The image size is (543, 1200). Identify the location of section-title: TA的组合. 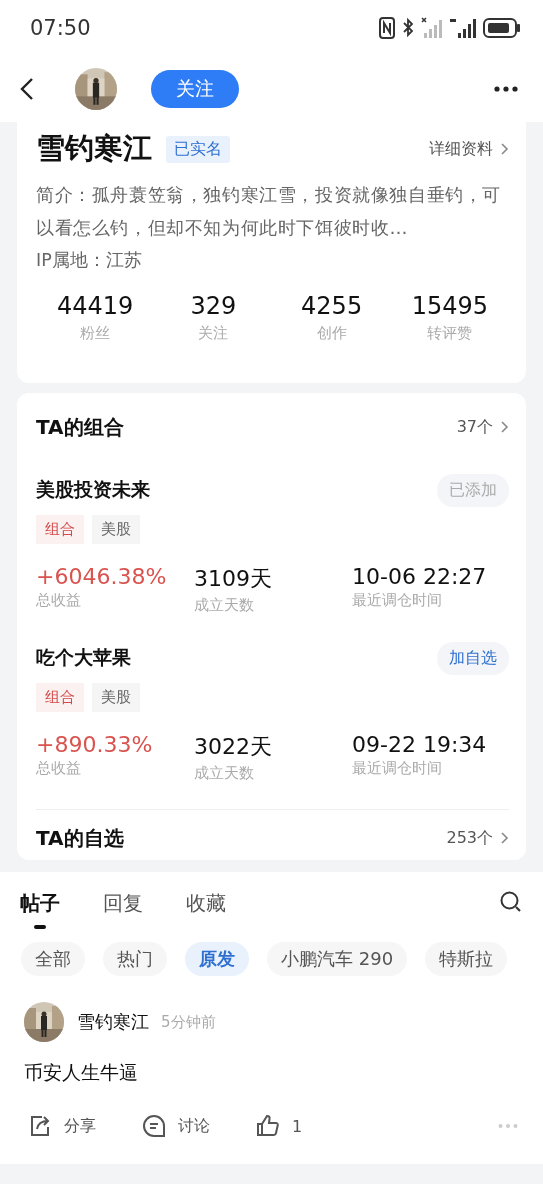
(80, 427).